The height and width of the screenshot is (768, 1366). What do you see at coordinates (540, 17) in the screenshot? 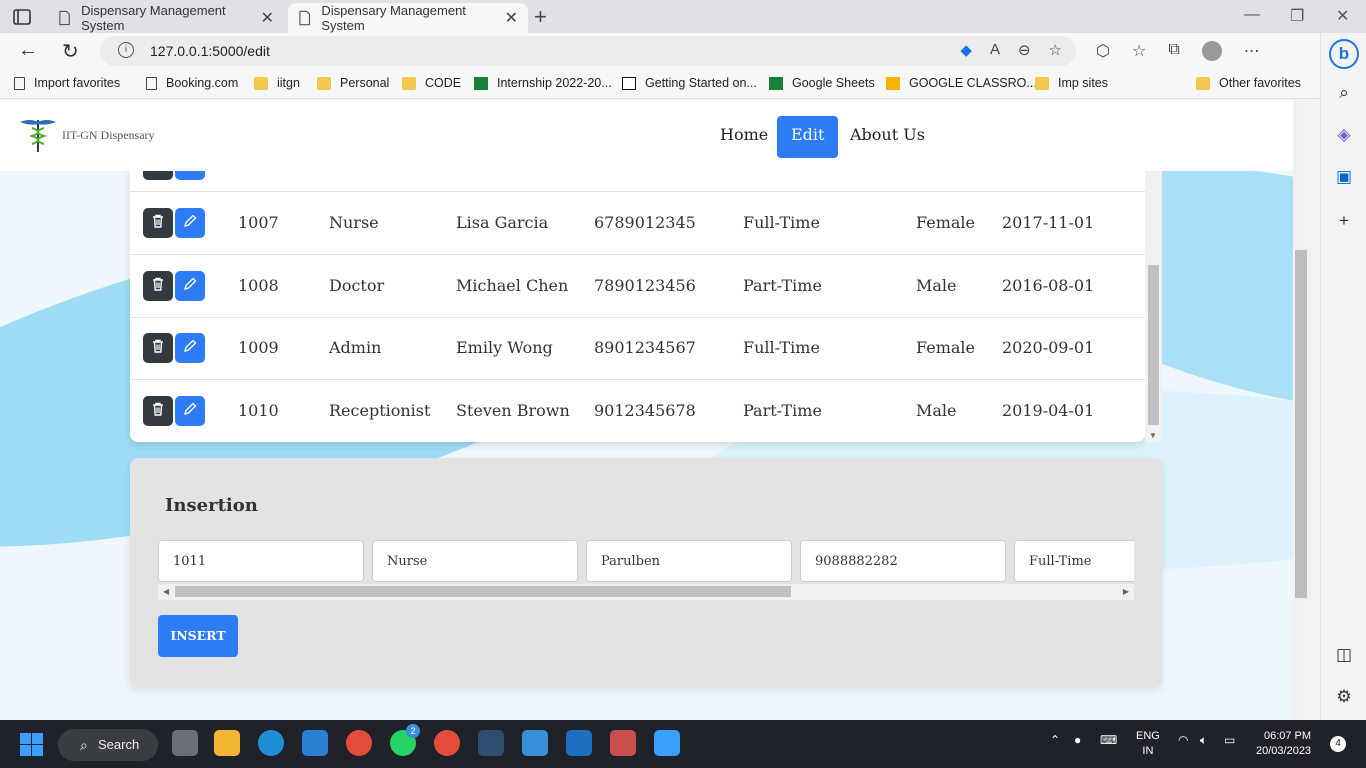
I see `new-tab-icon: +` at bounding box center [540, 17].